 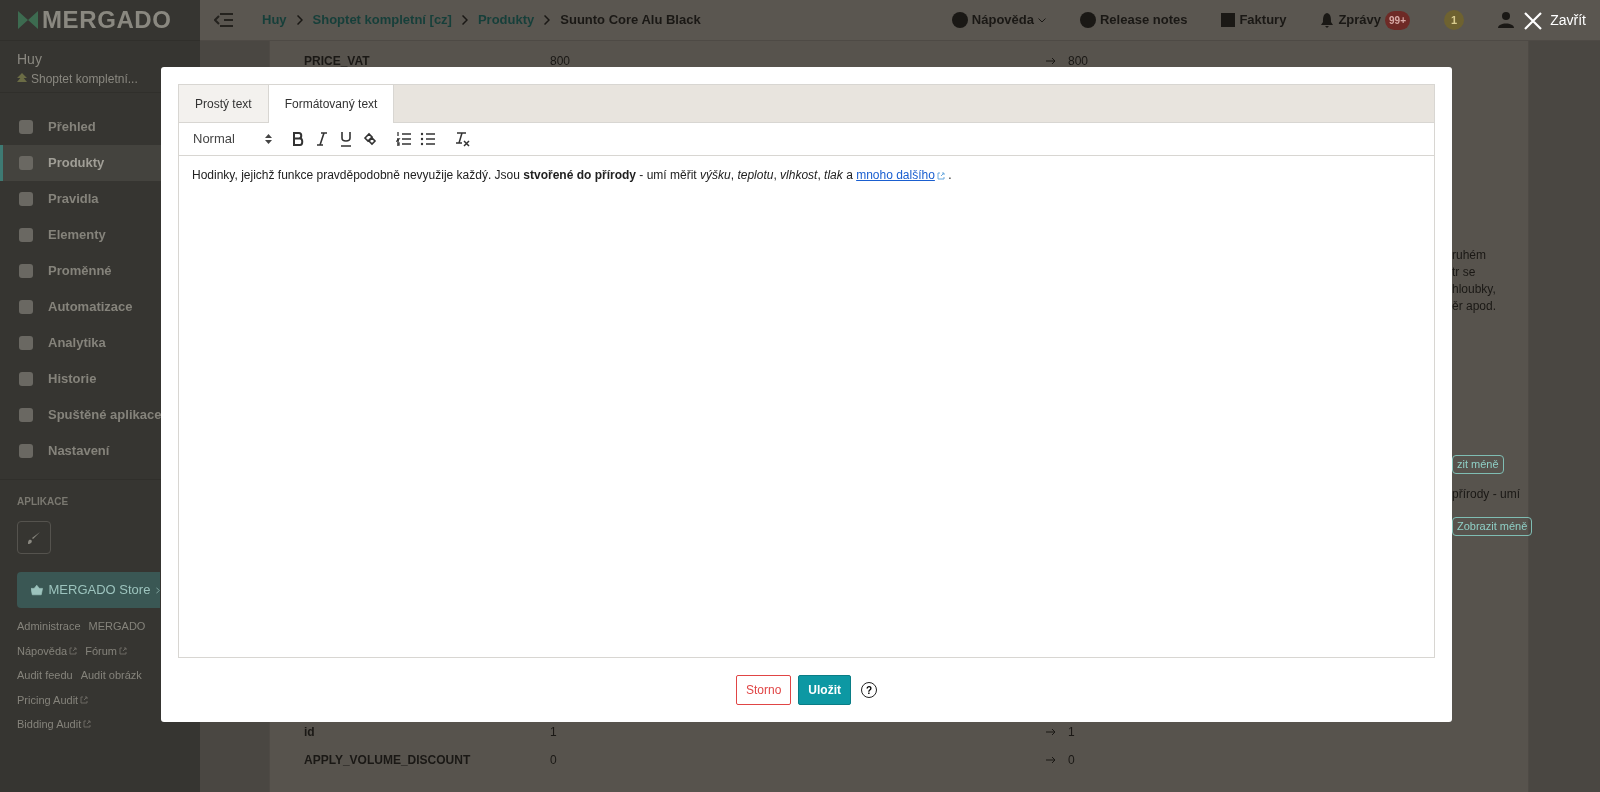 I want to click on attribute-name: PRICE_VAT, so click(x=337, y=61).